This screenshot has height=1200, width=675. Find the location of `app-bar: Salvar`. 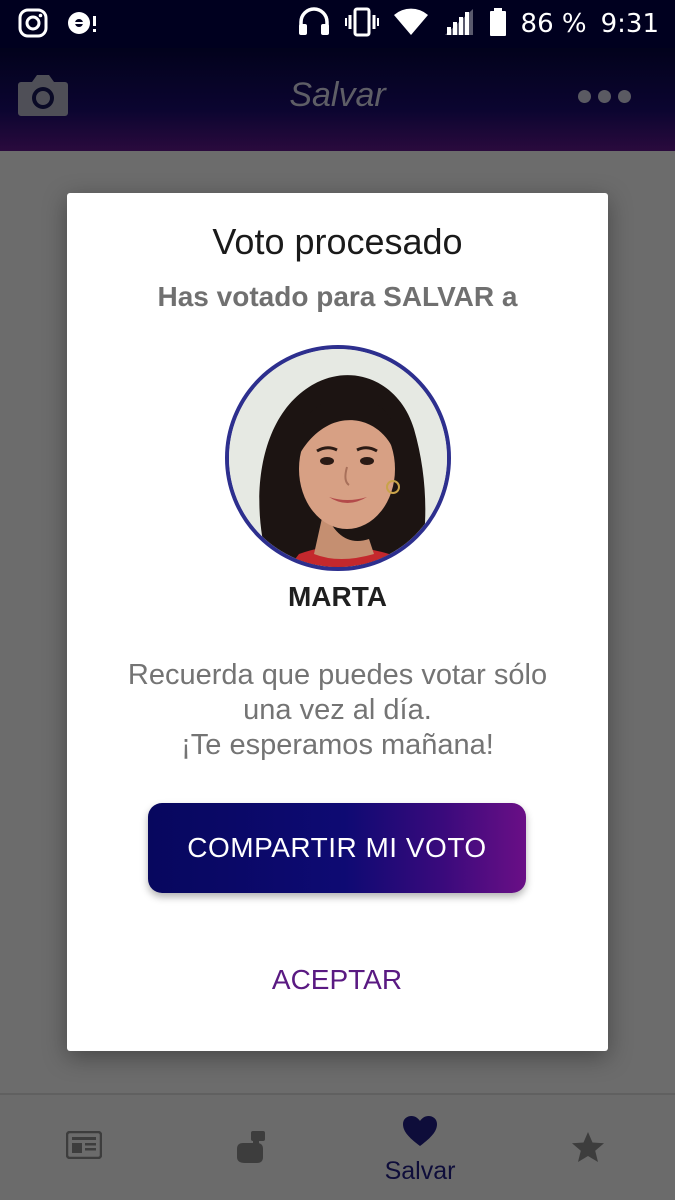

app-bar: Salvar is located at coordinates (337, 99).